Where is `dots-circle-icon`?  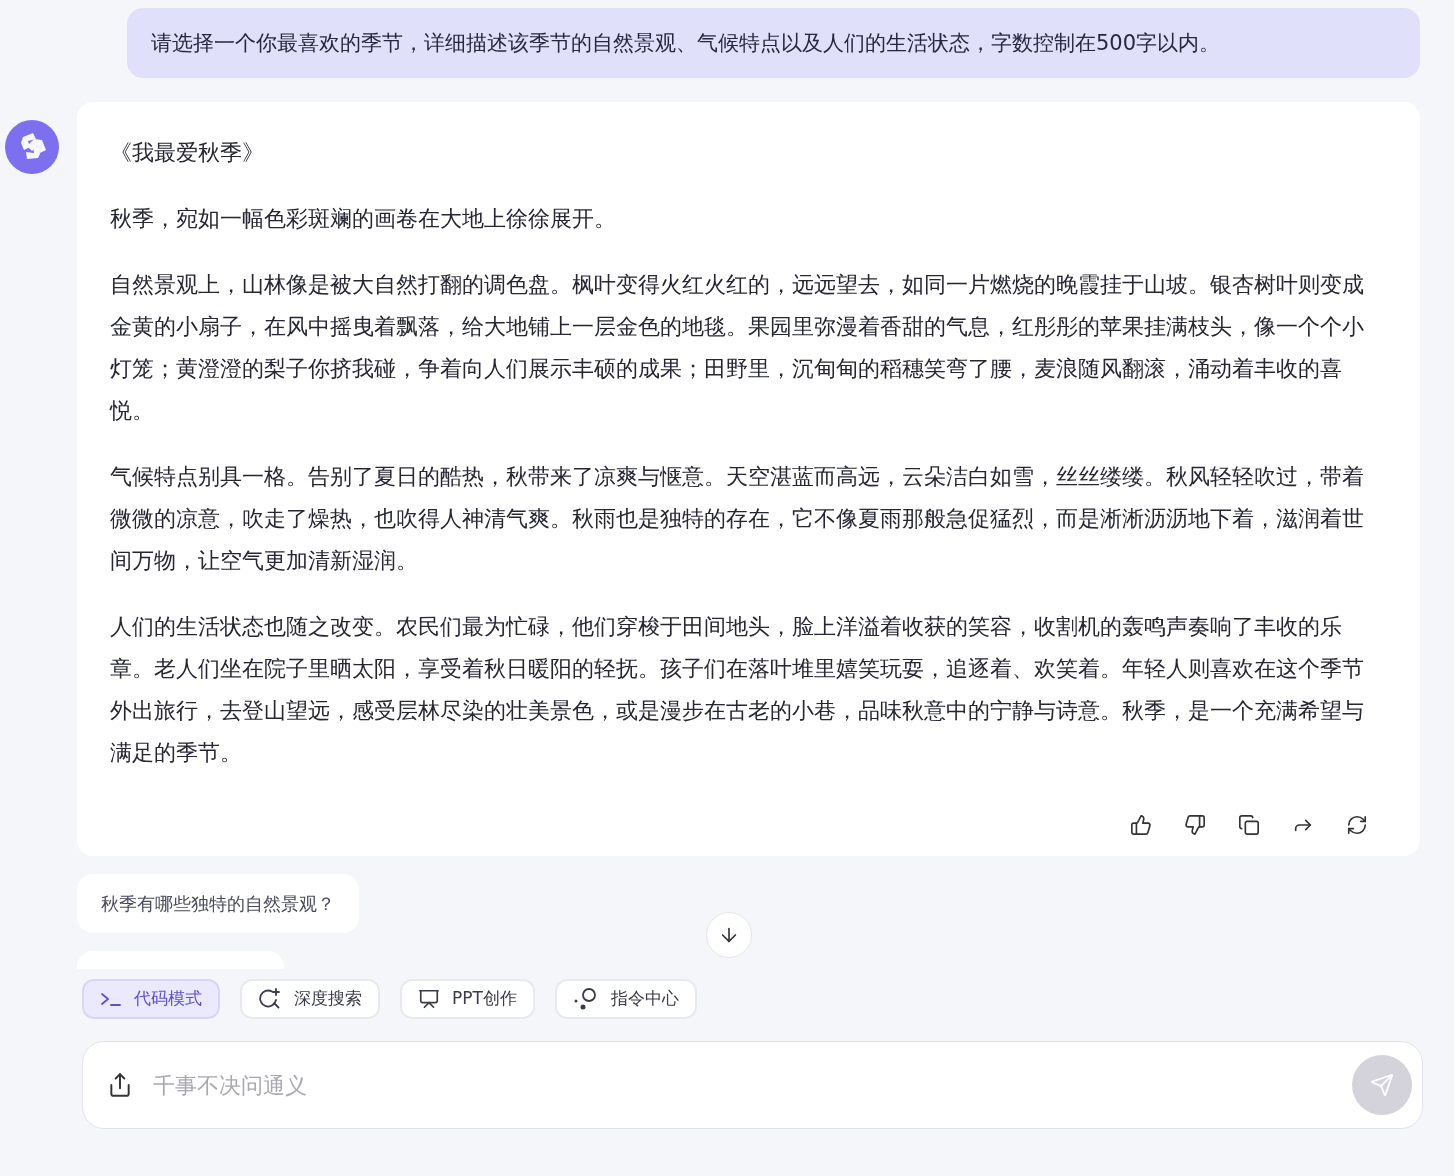
dots-circle-icon is located at coordinates (585, 999).